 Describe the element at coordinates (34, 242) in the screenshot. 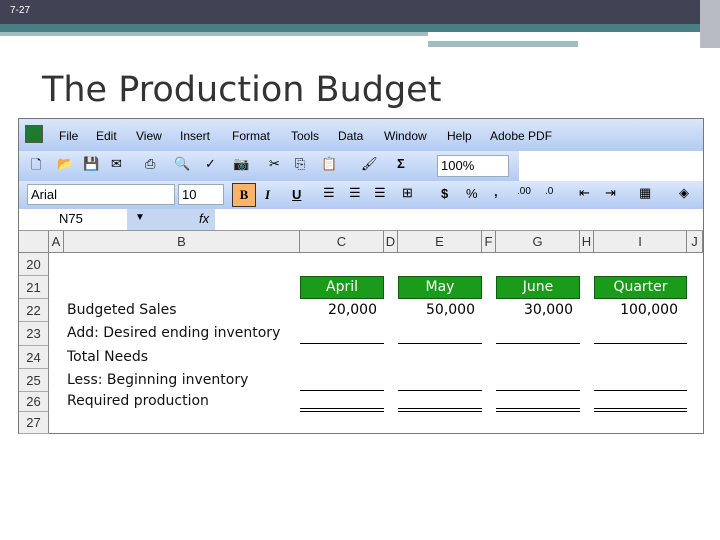

I see `select-all-corner` at that location.